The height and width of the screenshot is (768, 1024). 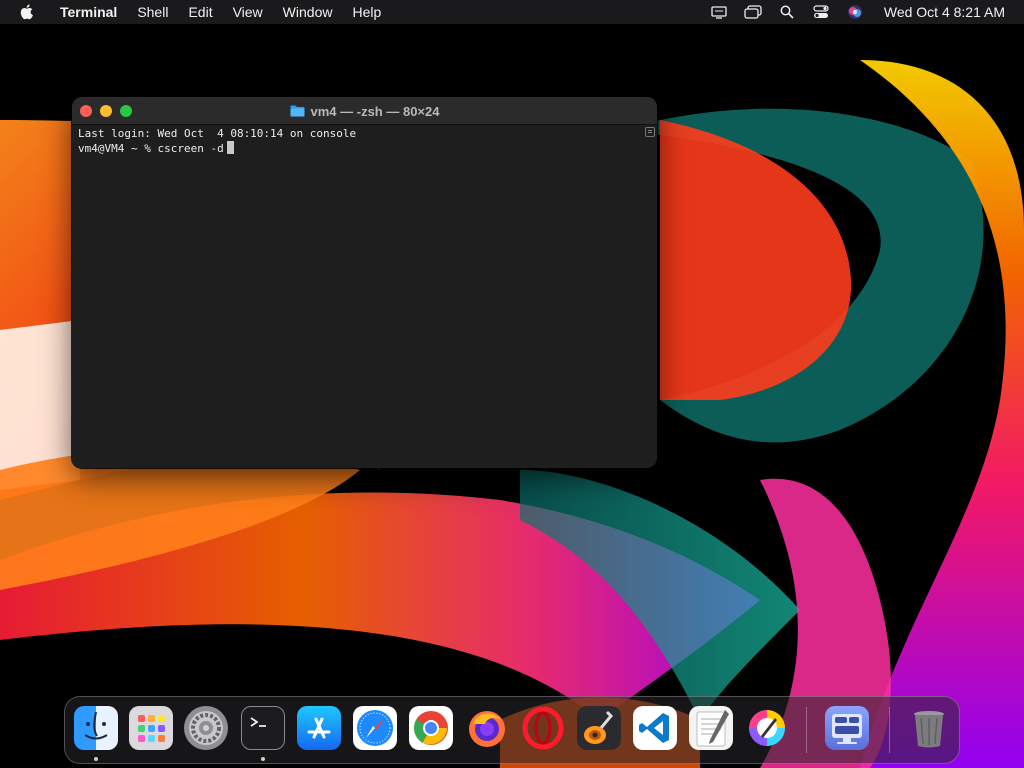 What do you see at coordinates (366, 12) in the screenshot?
I see `menu-help: Help` at bounding box center [366, 12].